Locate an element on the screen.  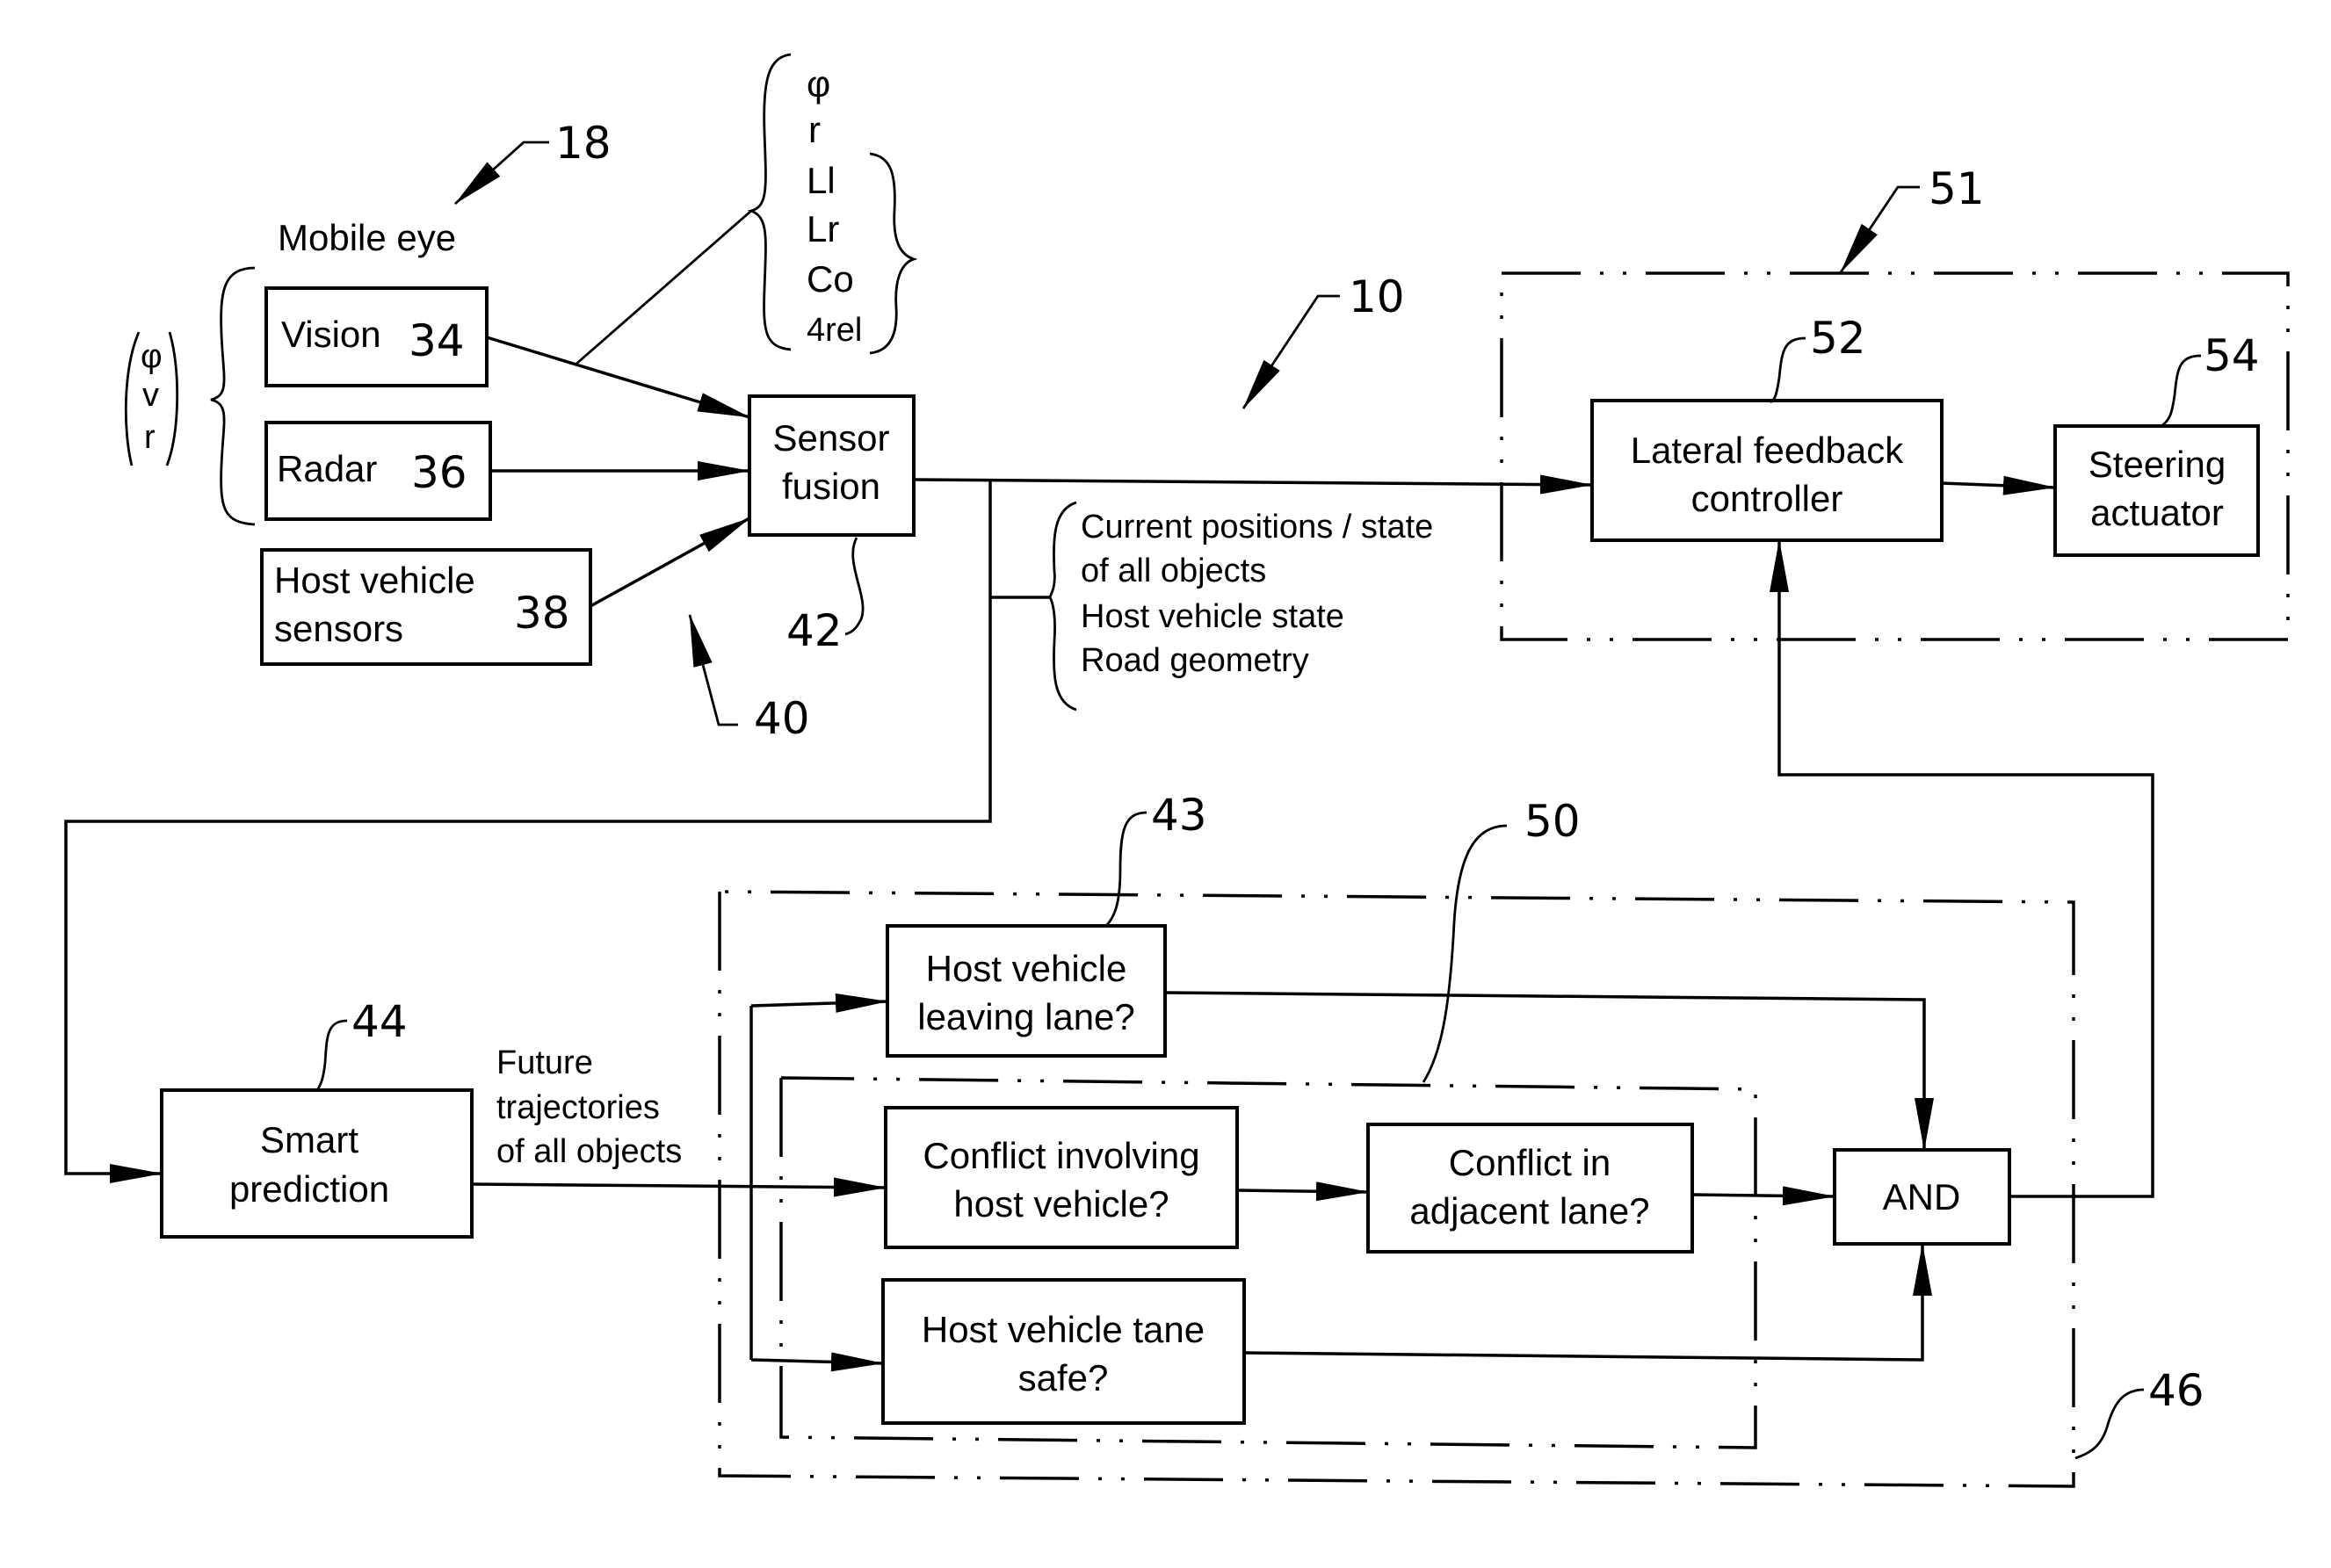
ref-51-leader is located at coordinates (1879, 229).